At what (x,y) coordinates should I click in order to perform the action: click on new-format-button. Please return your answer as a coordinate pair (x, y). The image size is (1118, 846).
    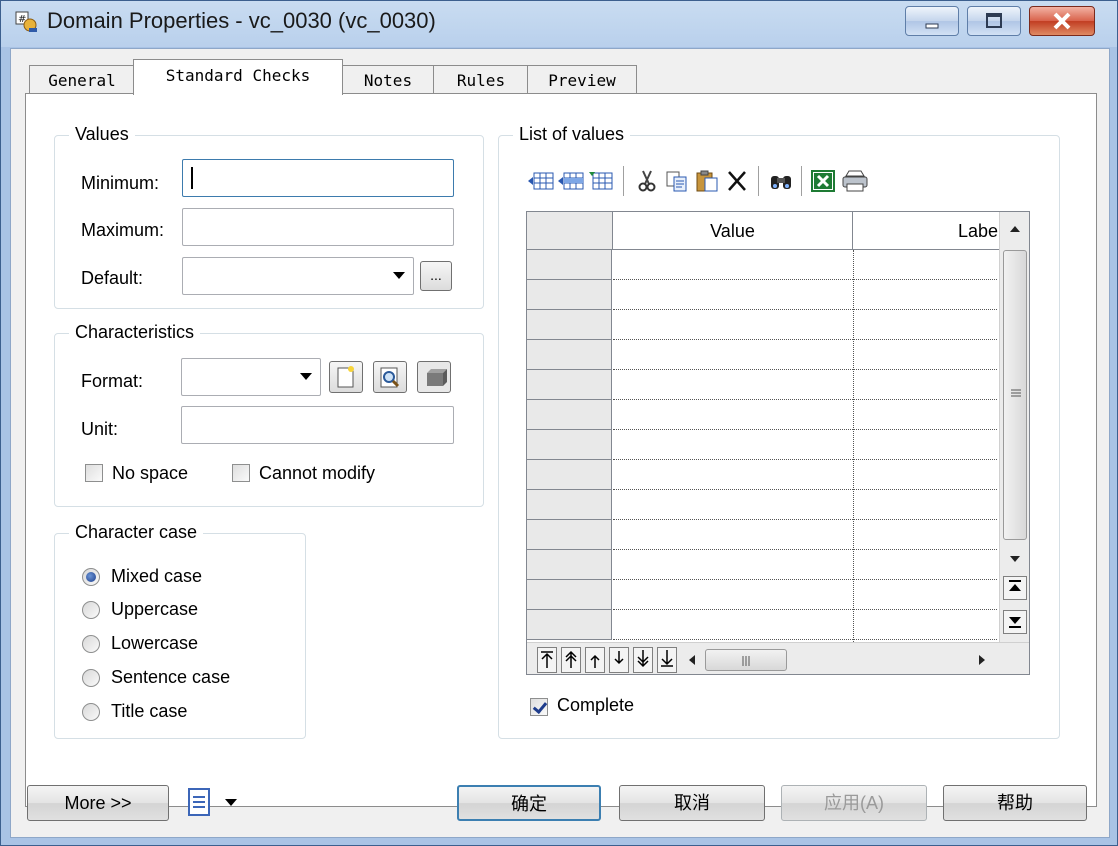
    Looking at the image, I should click on (346, 377).